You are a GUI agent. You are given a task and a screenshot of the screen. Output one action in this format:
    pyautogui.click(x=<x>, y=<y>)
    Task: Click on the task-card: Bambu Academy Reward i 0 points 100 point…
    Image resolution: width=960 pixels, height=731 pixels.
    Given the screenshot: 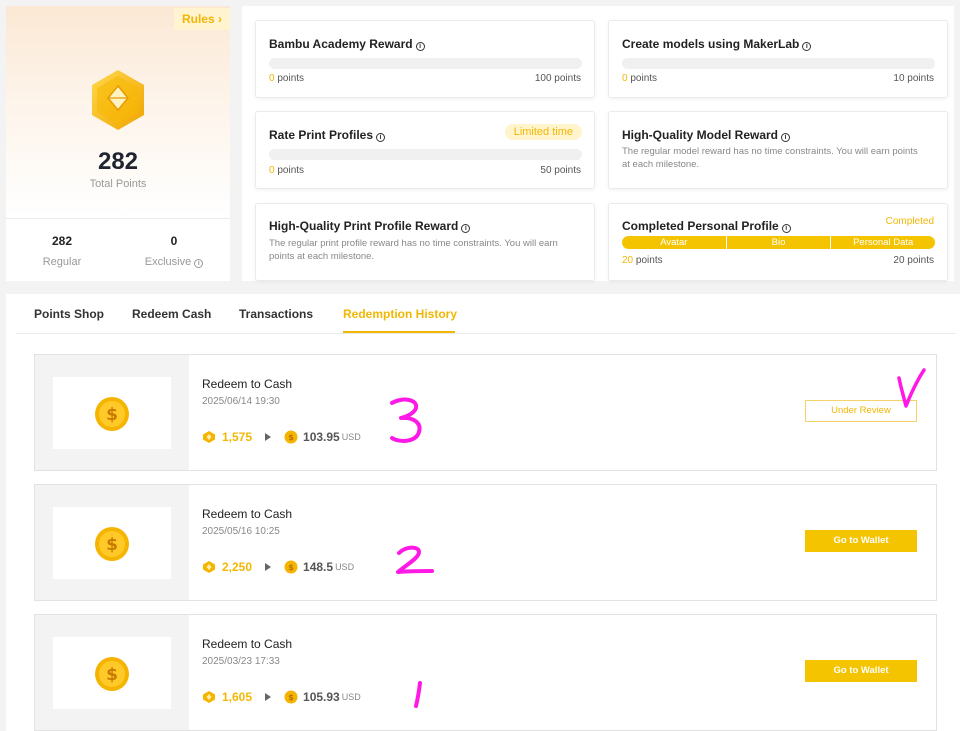 What is the action you would take?
    pyautogui.click(x=425, y=59)
    